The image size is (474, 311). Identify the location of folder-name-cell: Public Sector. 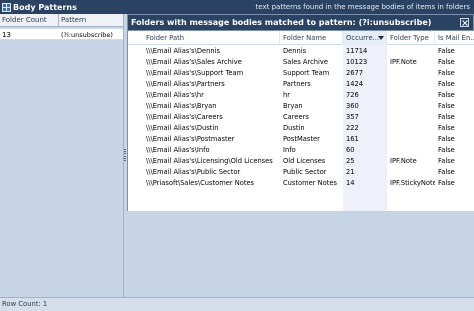
(305, 172).